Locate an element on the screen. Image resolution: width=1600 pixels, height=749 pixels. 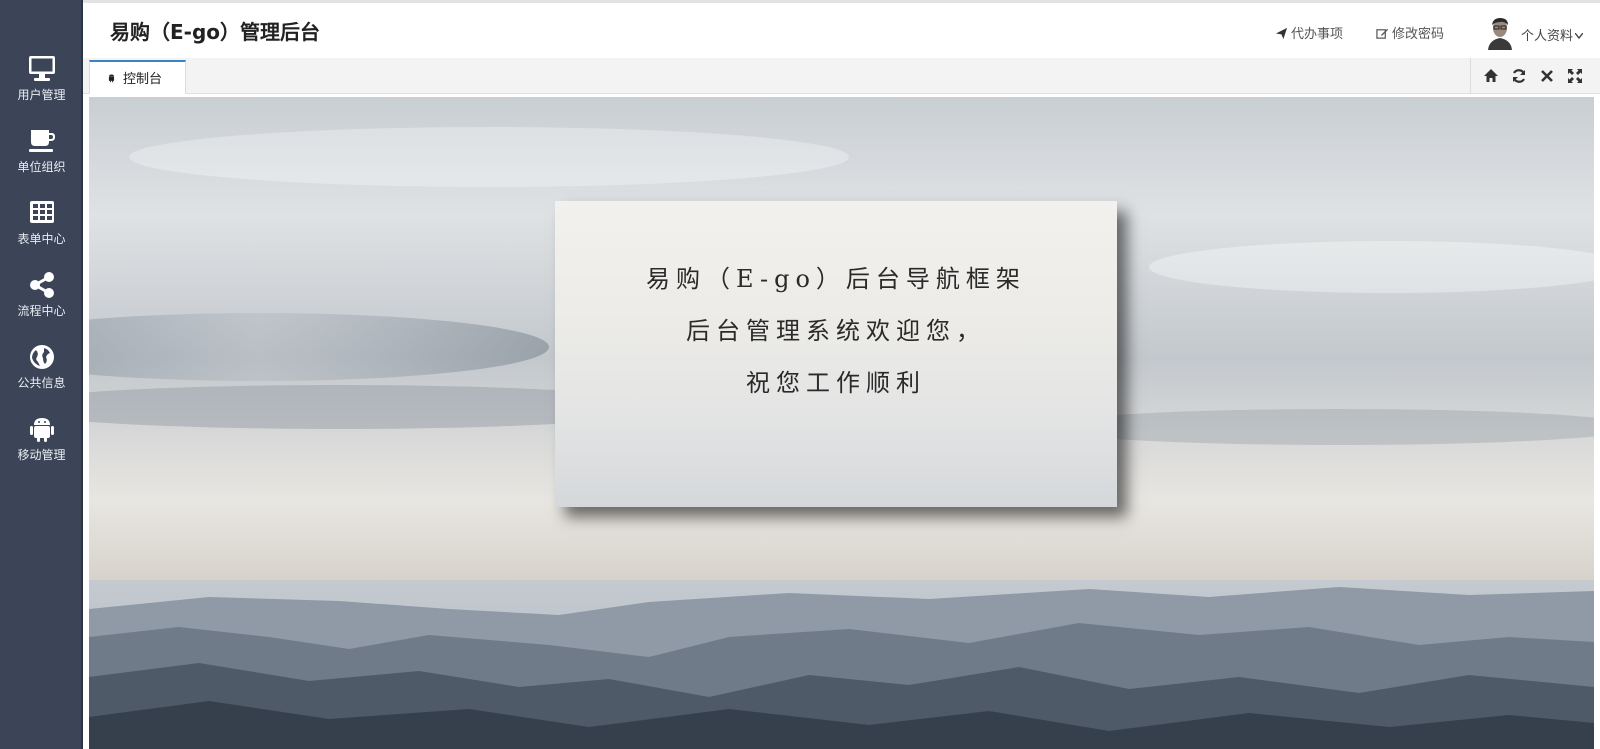
change-password-link: 修改密码 is located at coordinates (1410, 32).